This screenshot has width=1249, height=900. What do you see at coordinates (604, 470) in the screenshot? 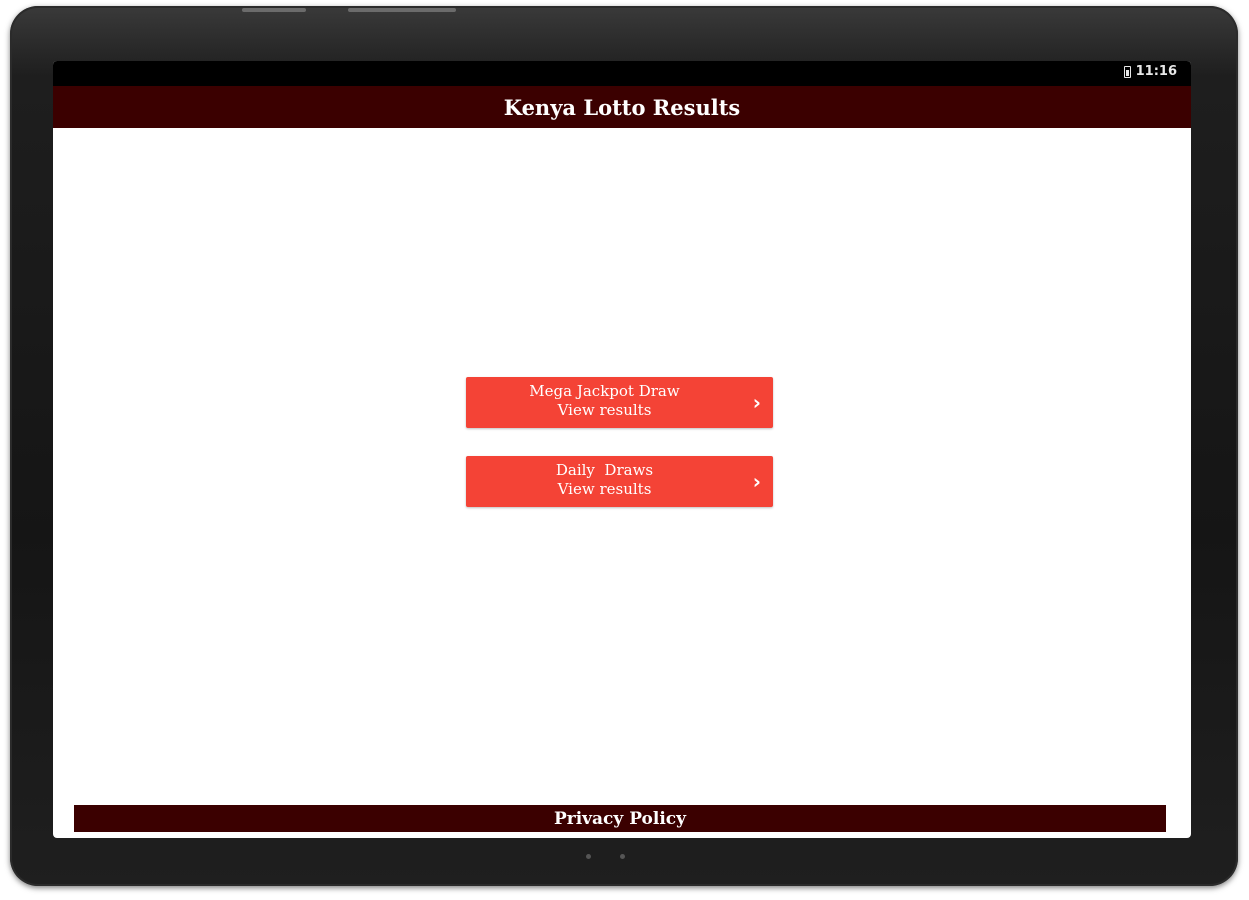
I see `button-title: Daily Draws` at bounding box center [604, 470].